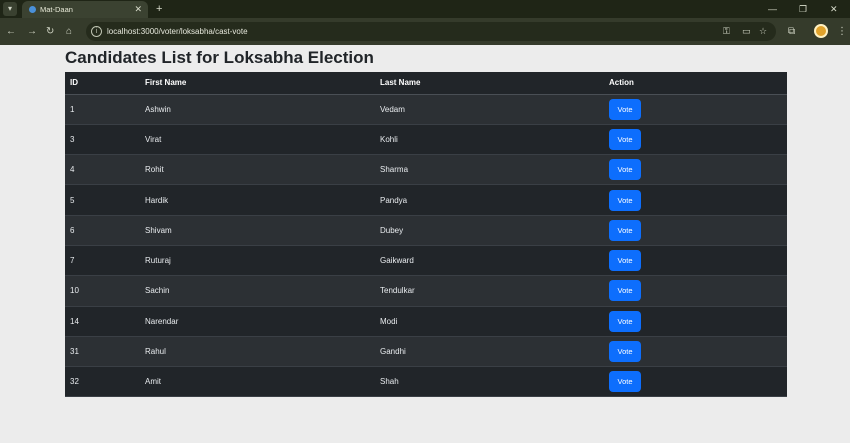 This screenshot has width=850, height=443. Describe the element at coordinates (494, 83) in the screenshot. I see `column-header-last-name: Last Name` at that location.